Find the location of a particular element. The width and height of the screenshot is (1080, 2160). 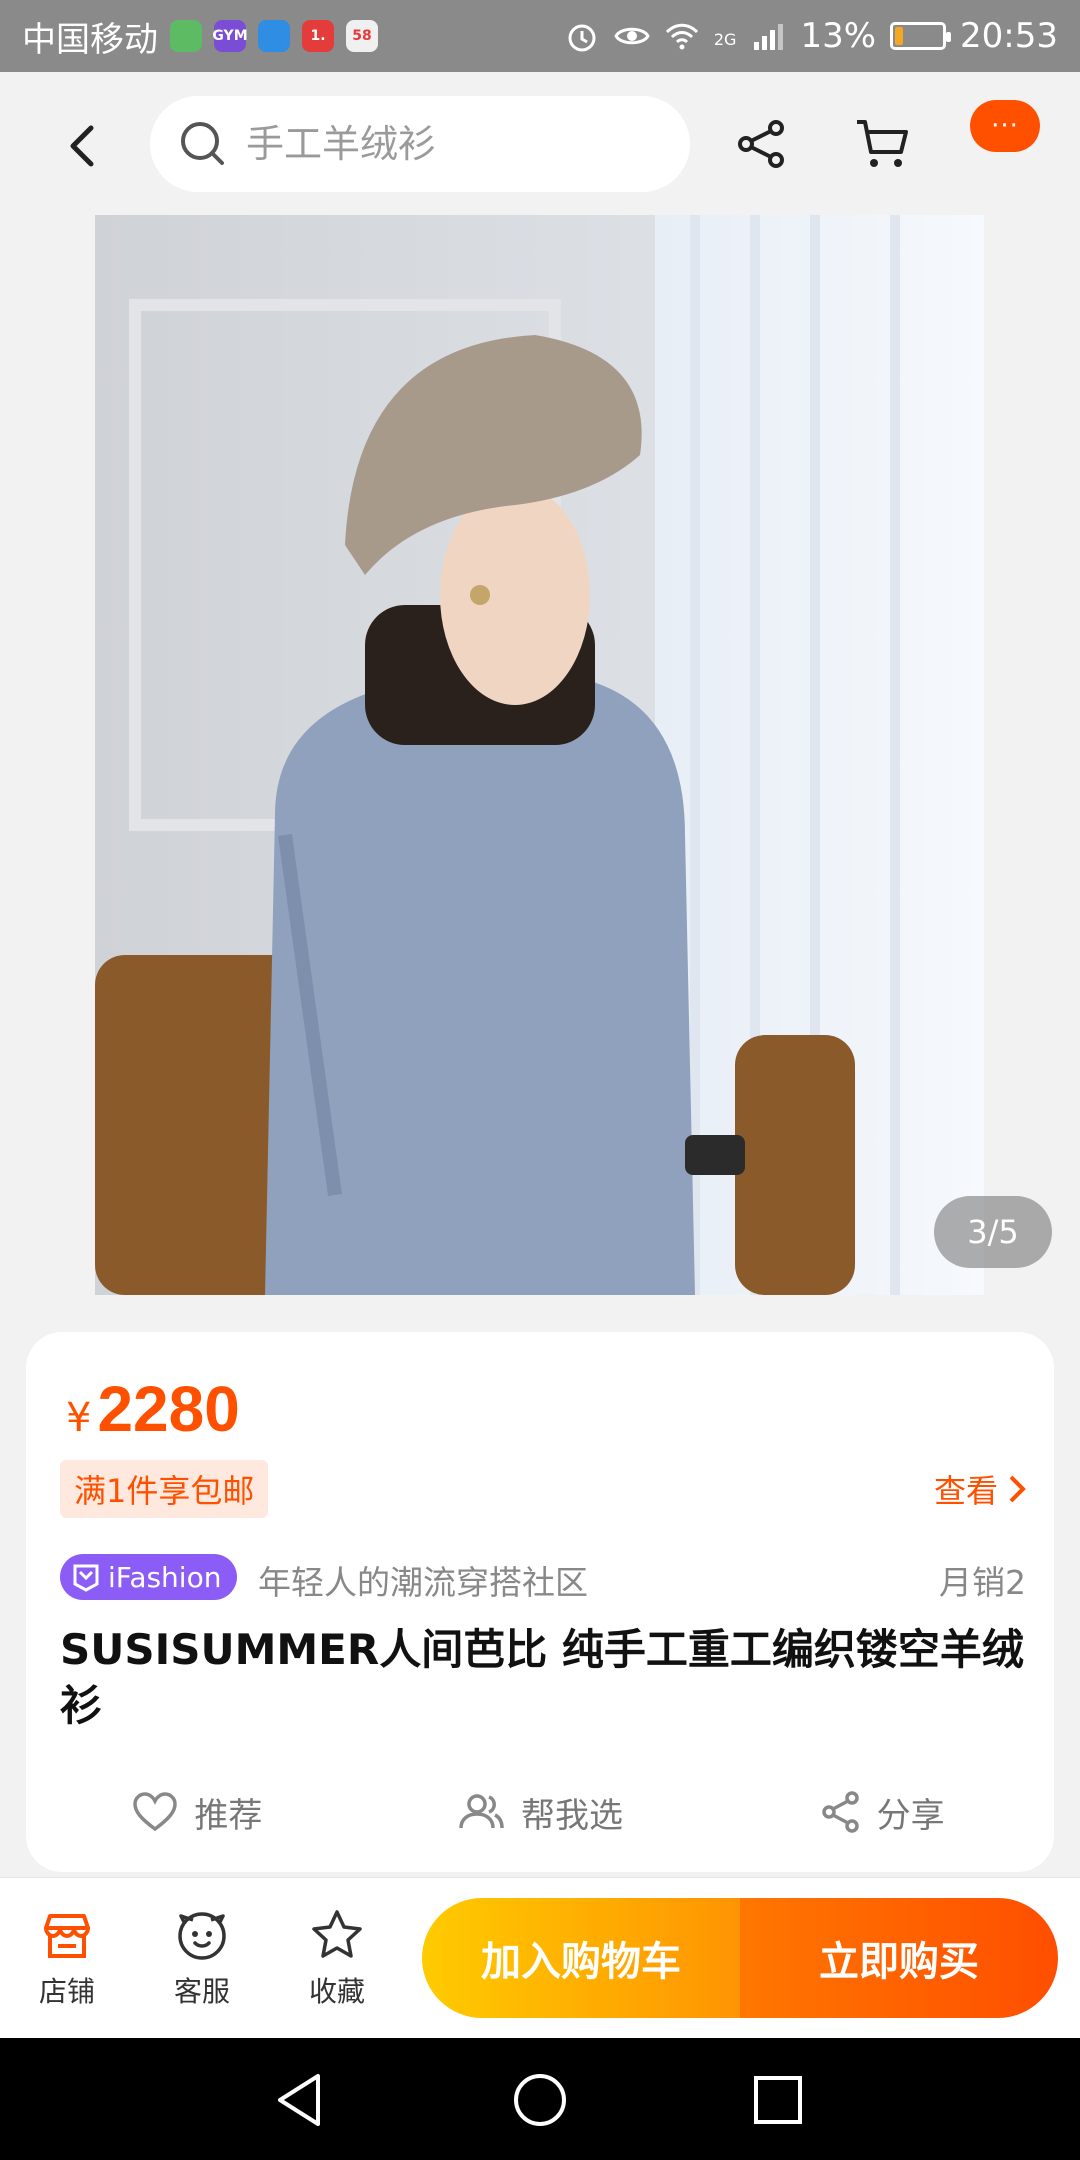

store-tab: 店铺 is located at coordinates (67, 1959).